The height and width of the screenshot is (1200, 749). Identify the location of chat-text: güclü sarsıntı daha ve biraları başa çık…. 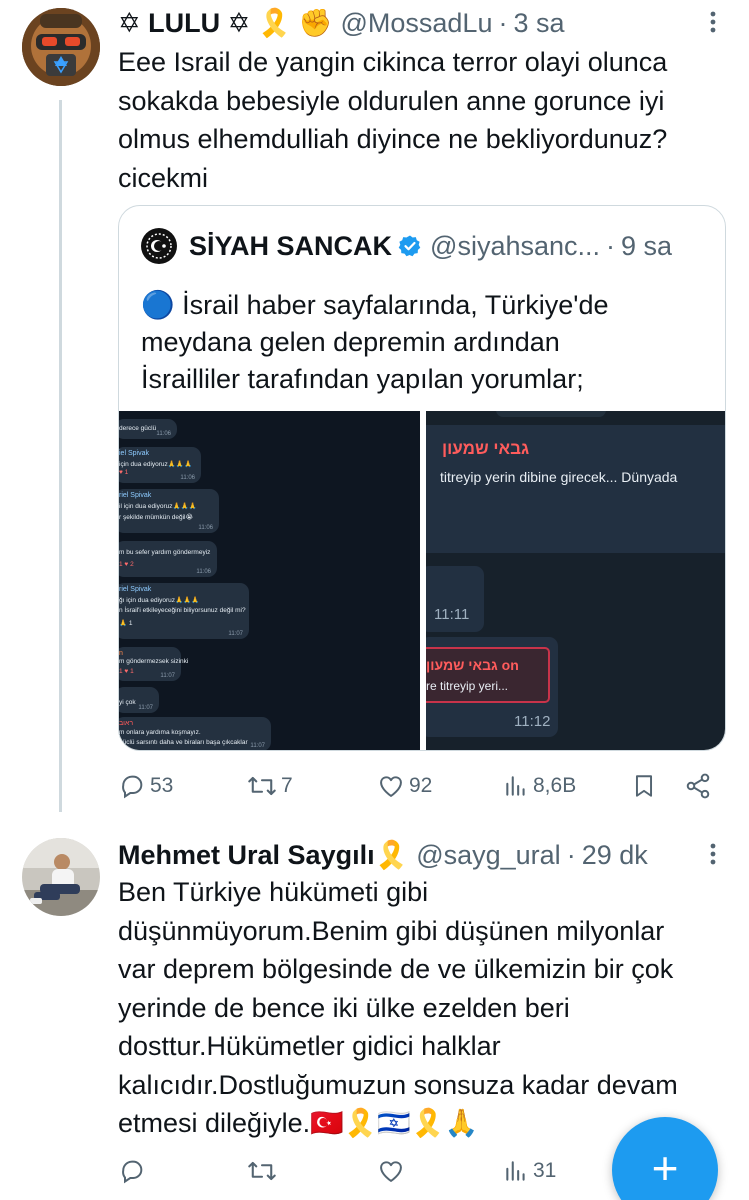
(183, 742).